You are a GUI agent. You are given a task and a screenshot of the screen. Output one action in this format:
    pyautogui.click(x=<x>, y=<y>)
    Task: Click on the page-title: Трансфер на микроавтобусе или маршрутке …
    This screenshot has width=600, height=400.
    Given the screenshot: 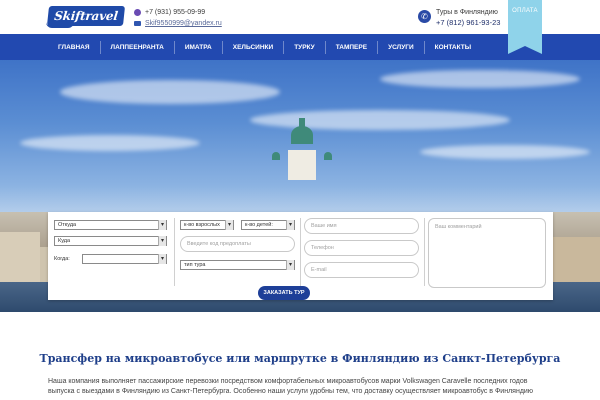 What is the action you would take?
    pyautogui.click(x=300, y=358)
    